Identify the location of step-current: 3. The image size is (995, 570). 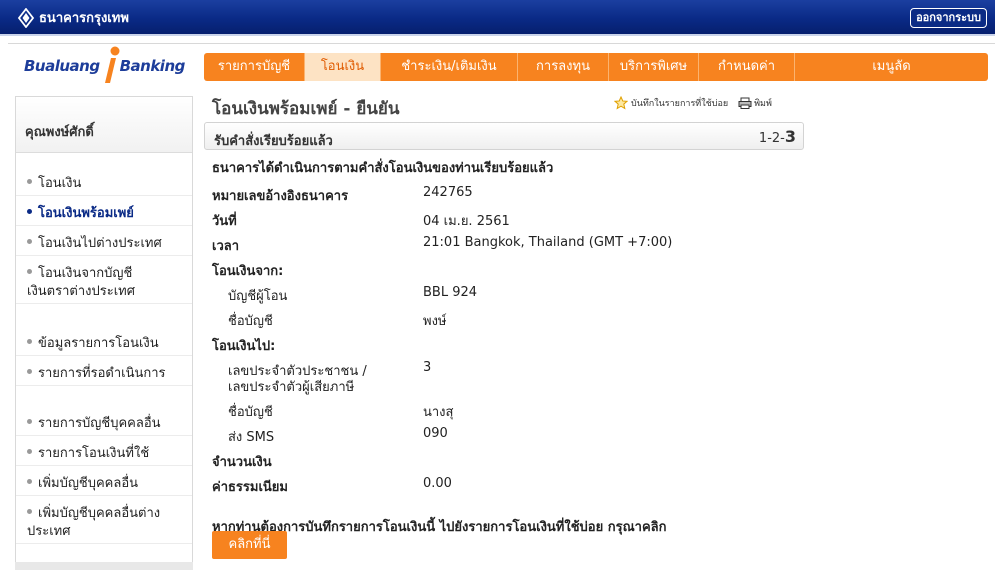
(790, 136).